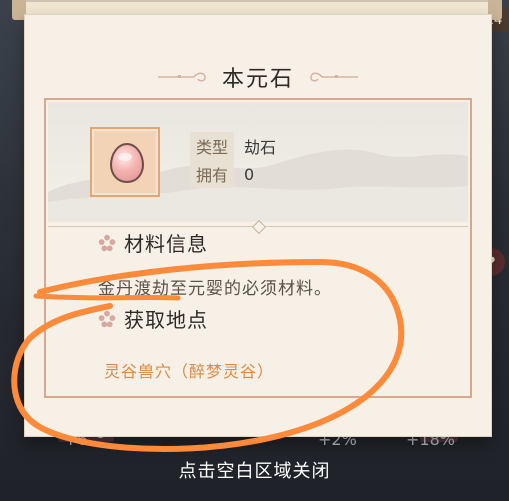  I want to click on item-owned-row: 拥有 0, so click(222, 174).